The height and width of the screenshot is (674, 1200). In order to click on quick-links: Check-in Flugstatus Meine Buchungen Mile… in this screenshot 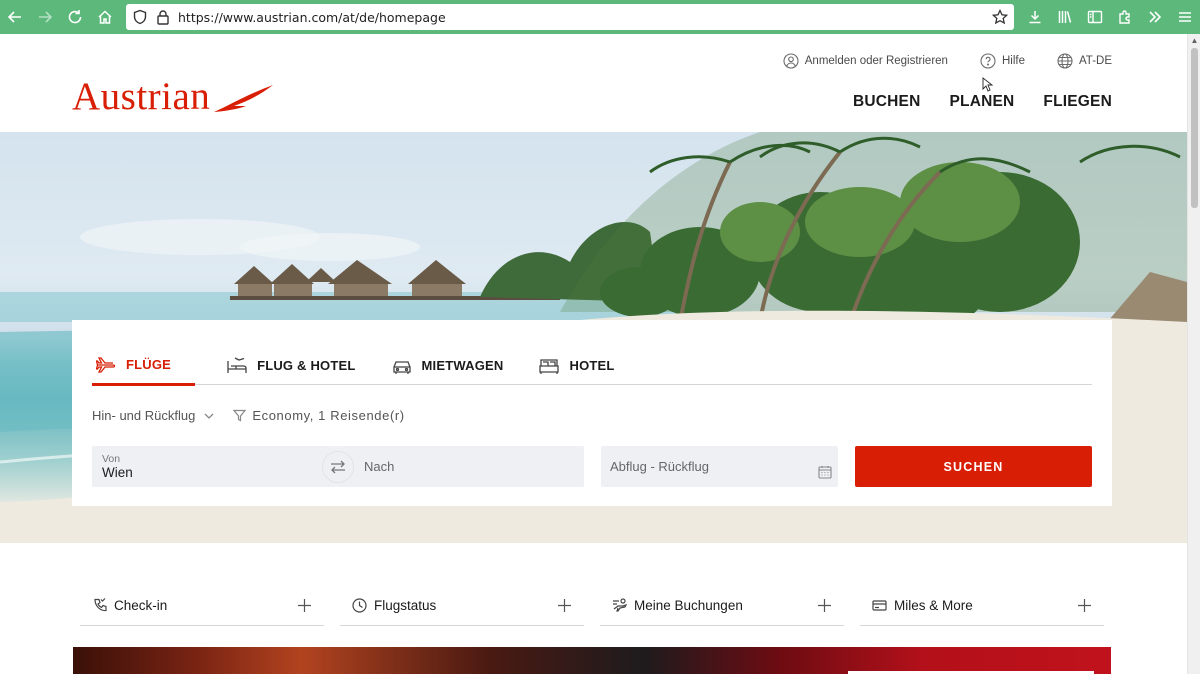, I will do `click(592, 606)`.